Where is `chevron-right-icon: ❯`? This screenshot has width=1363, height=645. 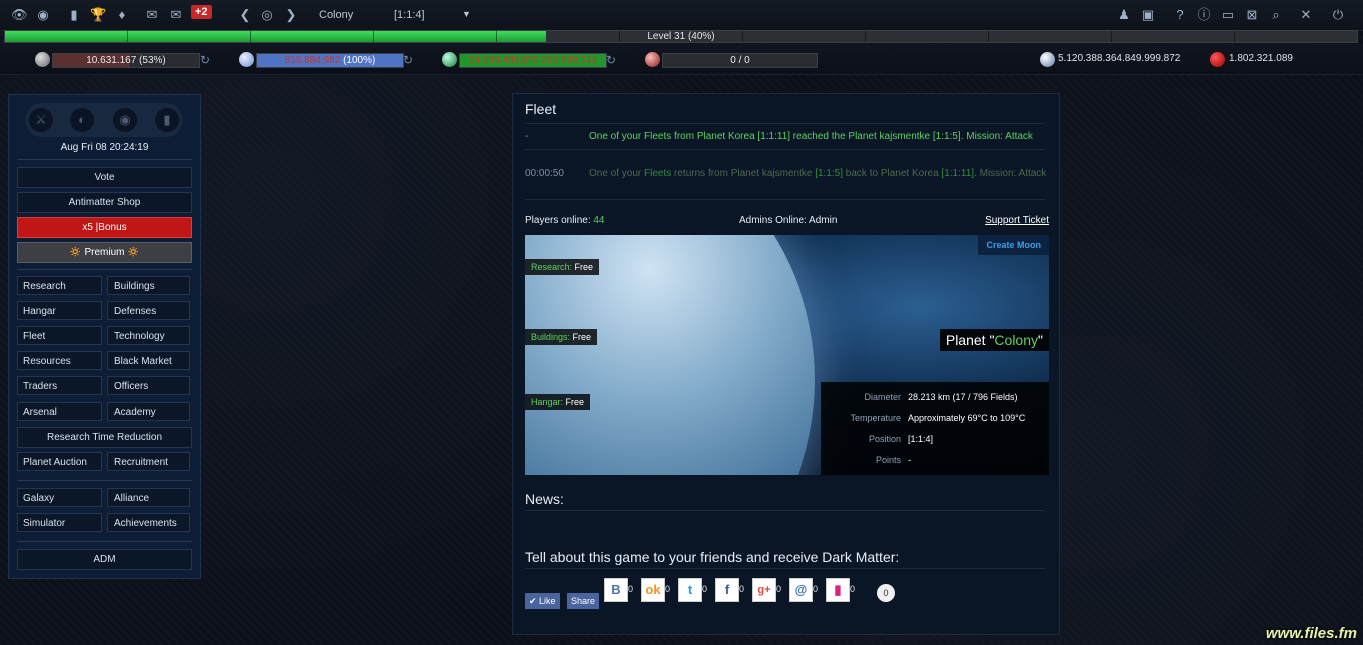 chevron-right-icon: ❯ is located at coordinates (291, 15).